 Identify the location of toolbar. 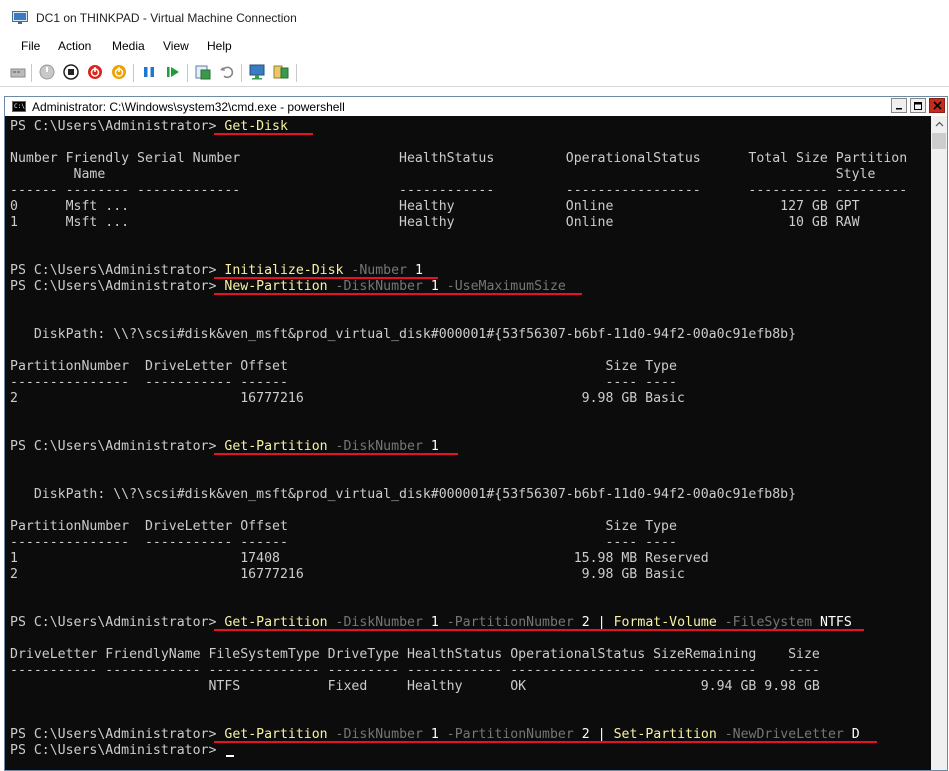
(474, 72).